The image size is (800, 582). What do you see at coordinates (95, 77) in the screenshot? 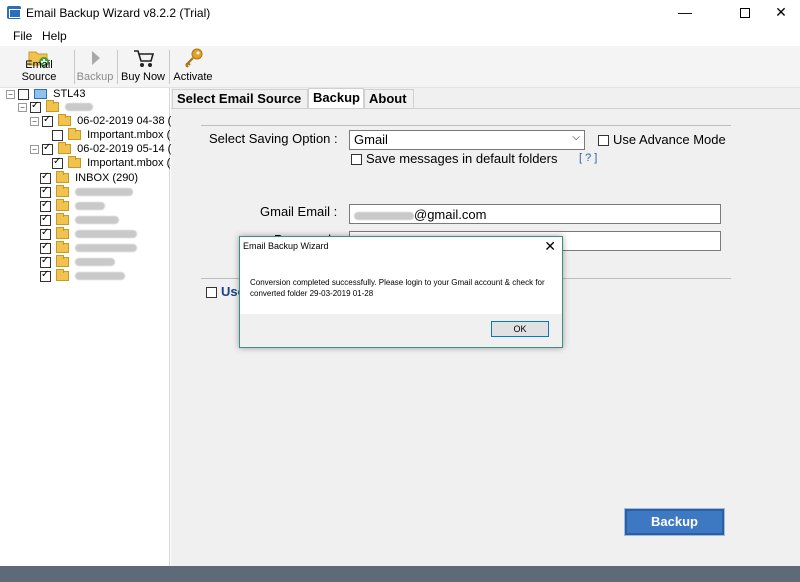
I see `backup-toolbar-label: Backup` at bounding box center [95, 77].